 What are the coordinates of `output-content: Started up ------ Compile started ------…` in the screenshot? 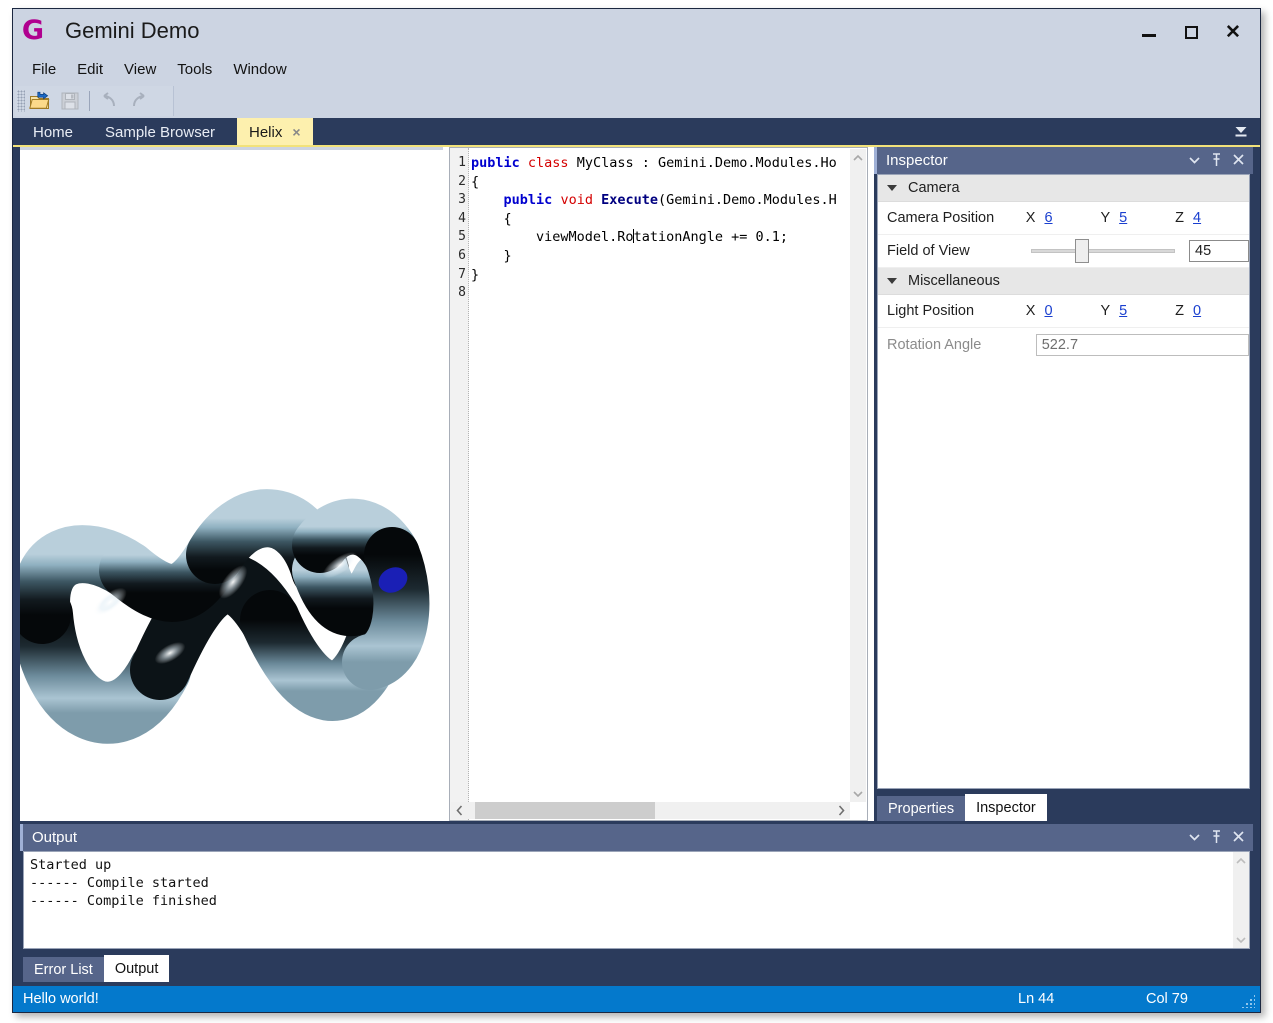 It's located at (636, 900).